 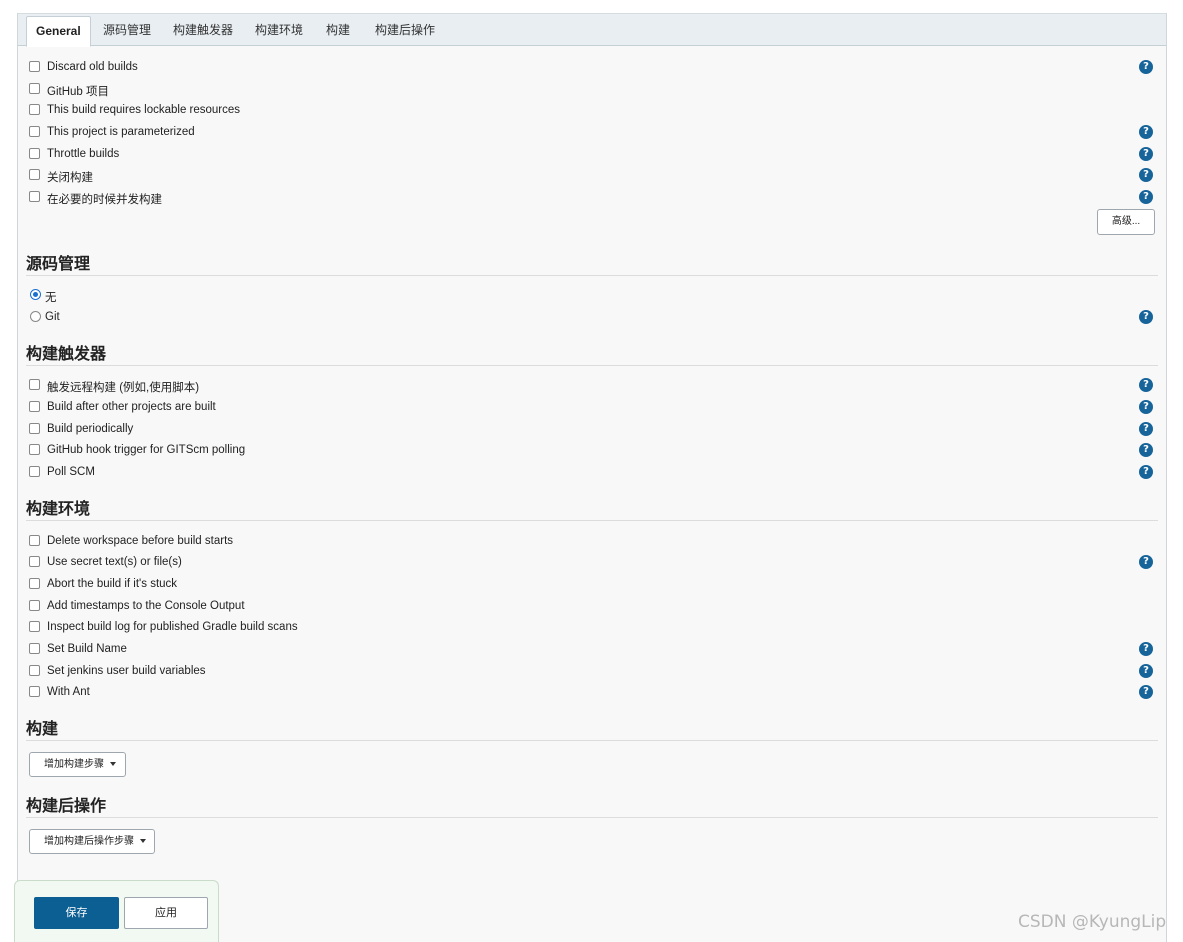 I want to click on trigger-option-after-other: Build after other projects are built ?, so click(x=592, y=408).